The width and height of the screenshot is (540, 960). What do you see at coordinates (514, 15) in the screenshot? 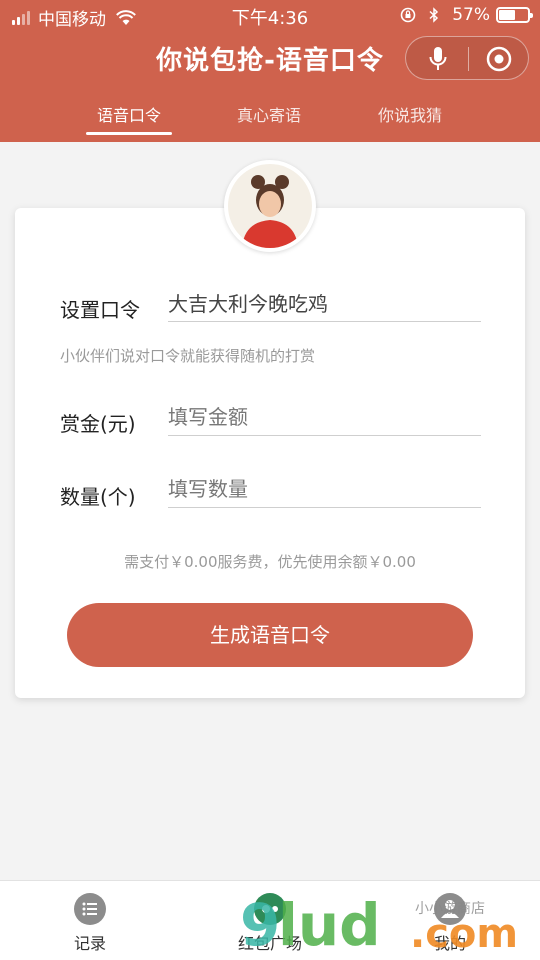
I see `battery-icon` at bounding box center [514, 15].